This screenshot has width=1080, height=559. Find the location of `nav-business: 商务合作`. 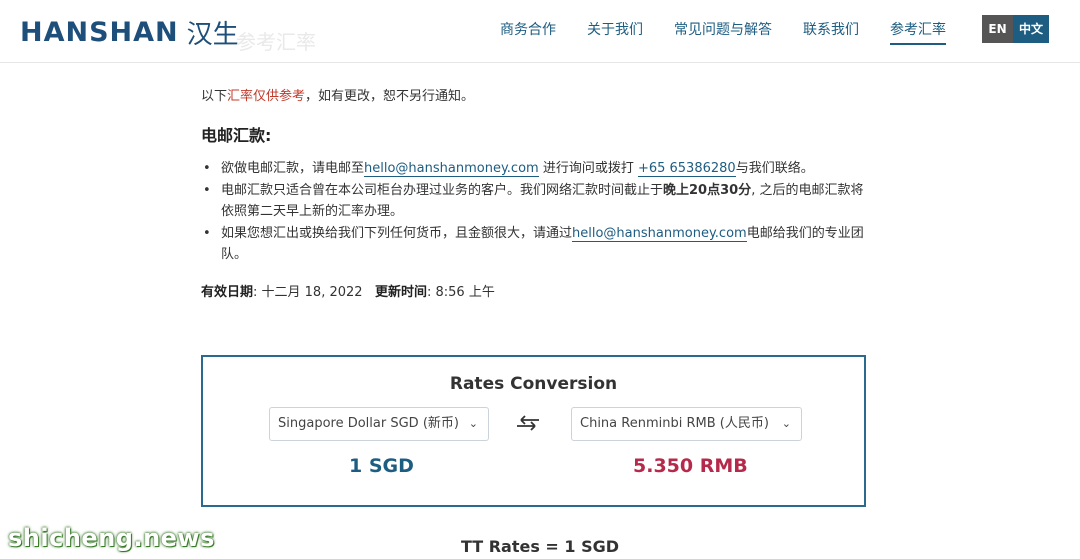

nav-business: 商务合作 is located at coordinates (528, 31).